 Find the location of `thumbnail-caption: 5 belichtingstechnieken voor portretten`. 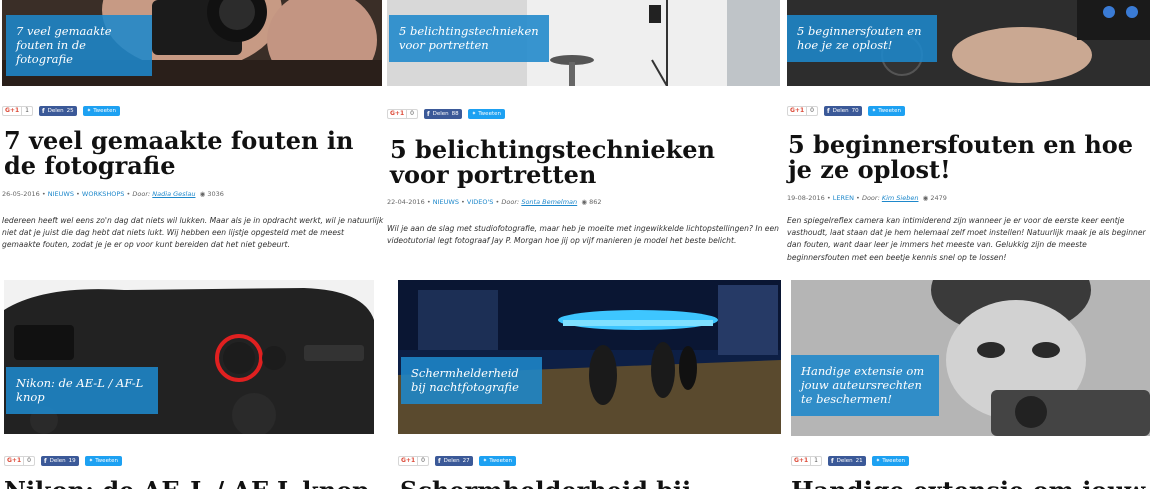

thumbnail-caption: 5 belichtingstechnieken voor portretten is located at coordinates (469, 38).